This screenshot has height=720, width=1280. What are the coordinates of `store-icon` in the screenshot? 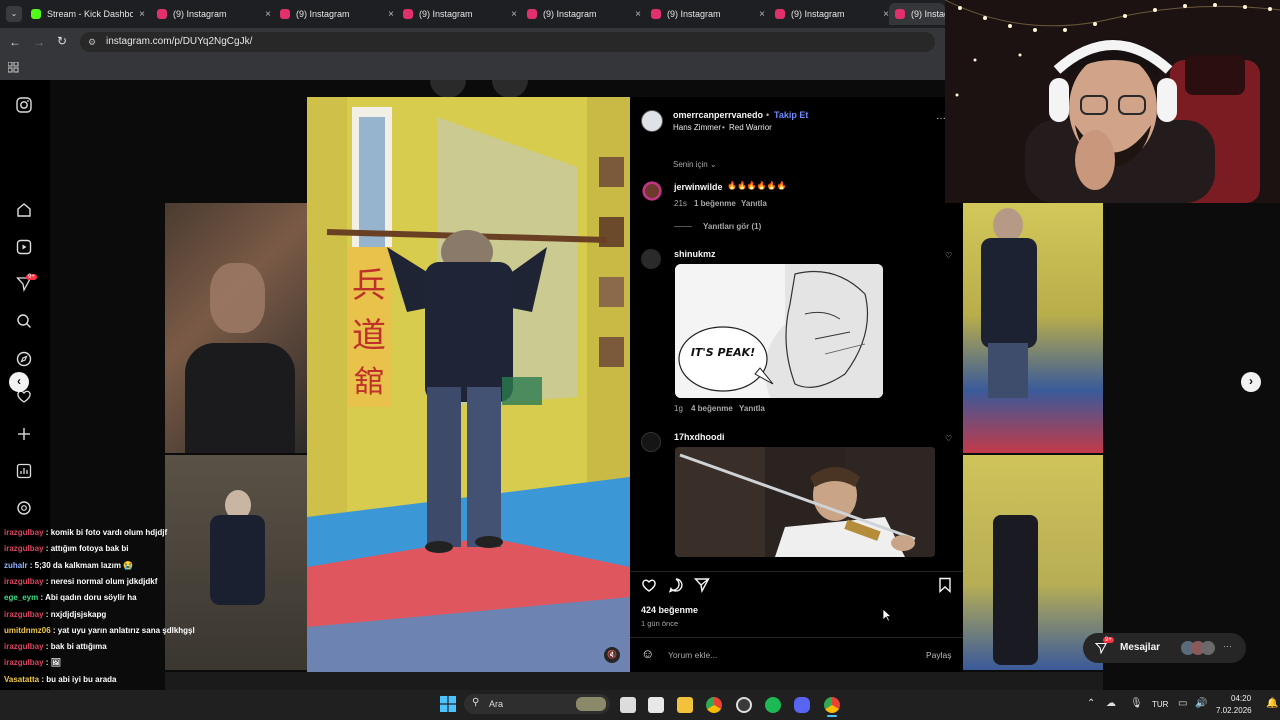 It's located at (656, 705).